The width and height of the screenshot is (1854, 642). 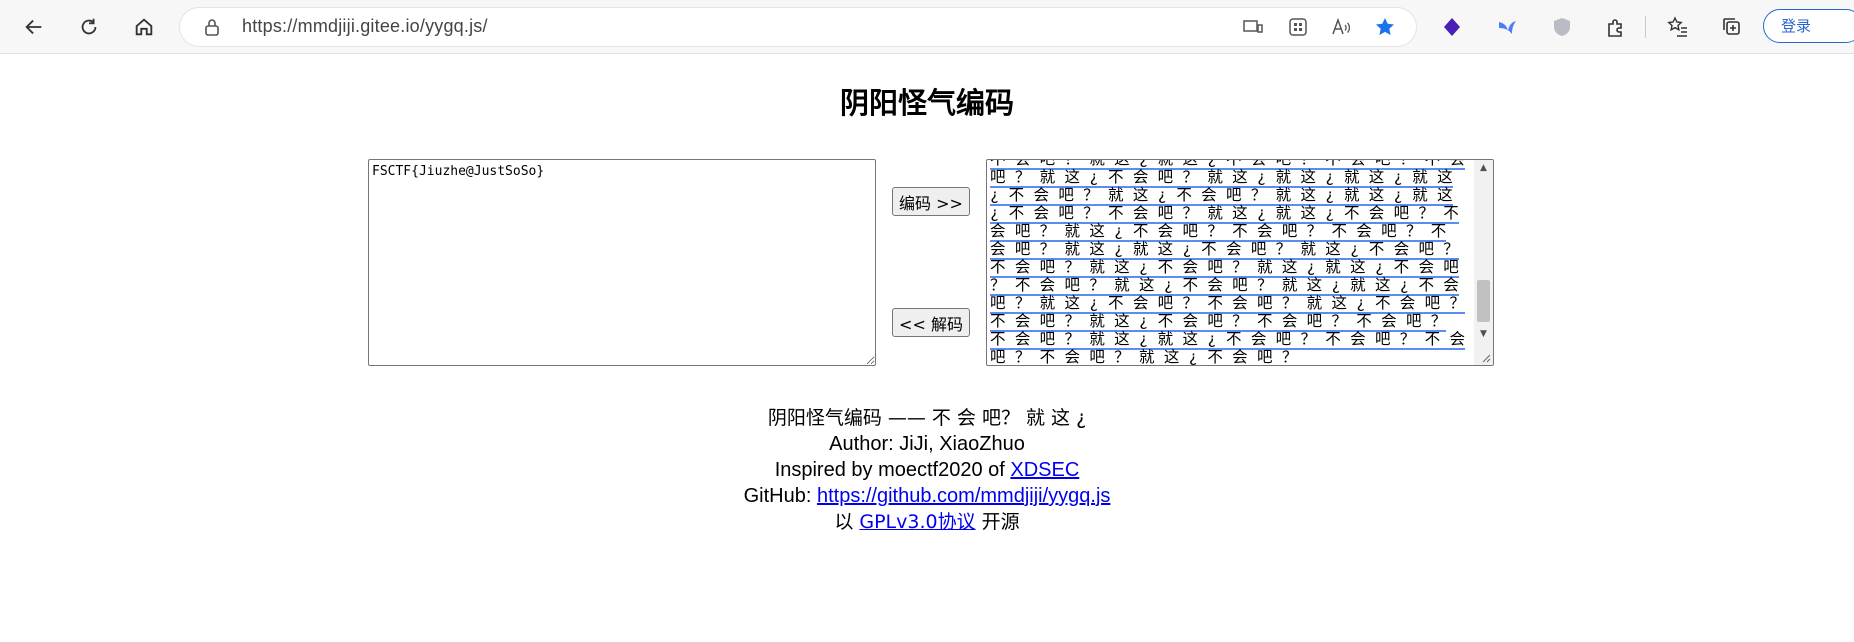 I want to click on page-title: 阴阳怪气编码, so click(x=926, y=103).